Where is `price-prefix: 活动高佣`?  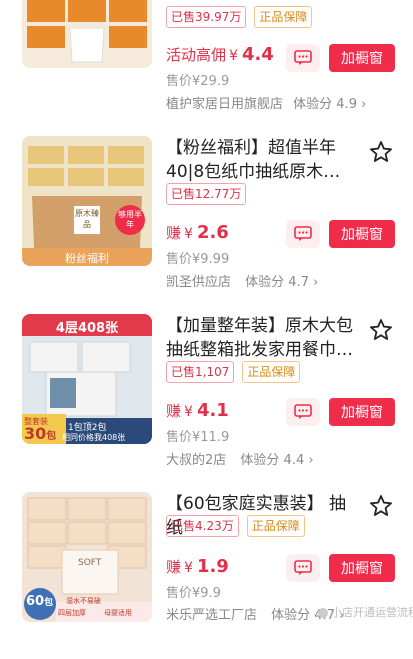 price-prefix: 活动高佣 is located at coordinates (196, 55).